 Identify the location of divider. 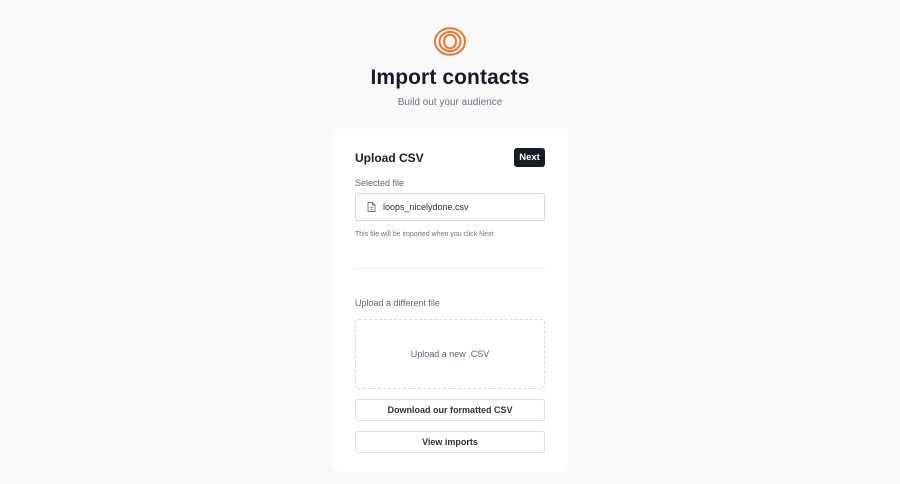
(450, 268).